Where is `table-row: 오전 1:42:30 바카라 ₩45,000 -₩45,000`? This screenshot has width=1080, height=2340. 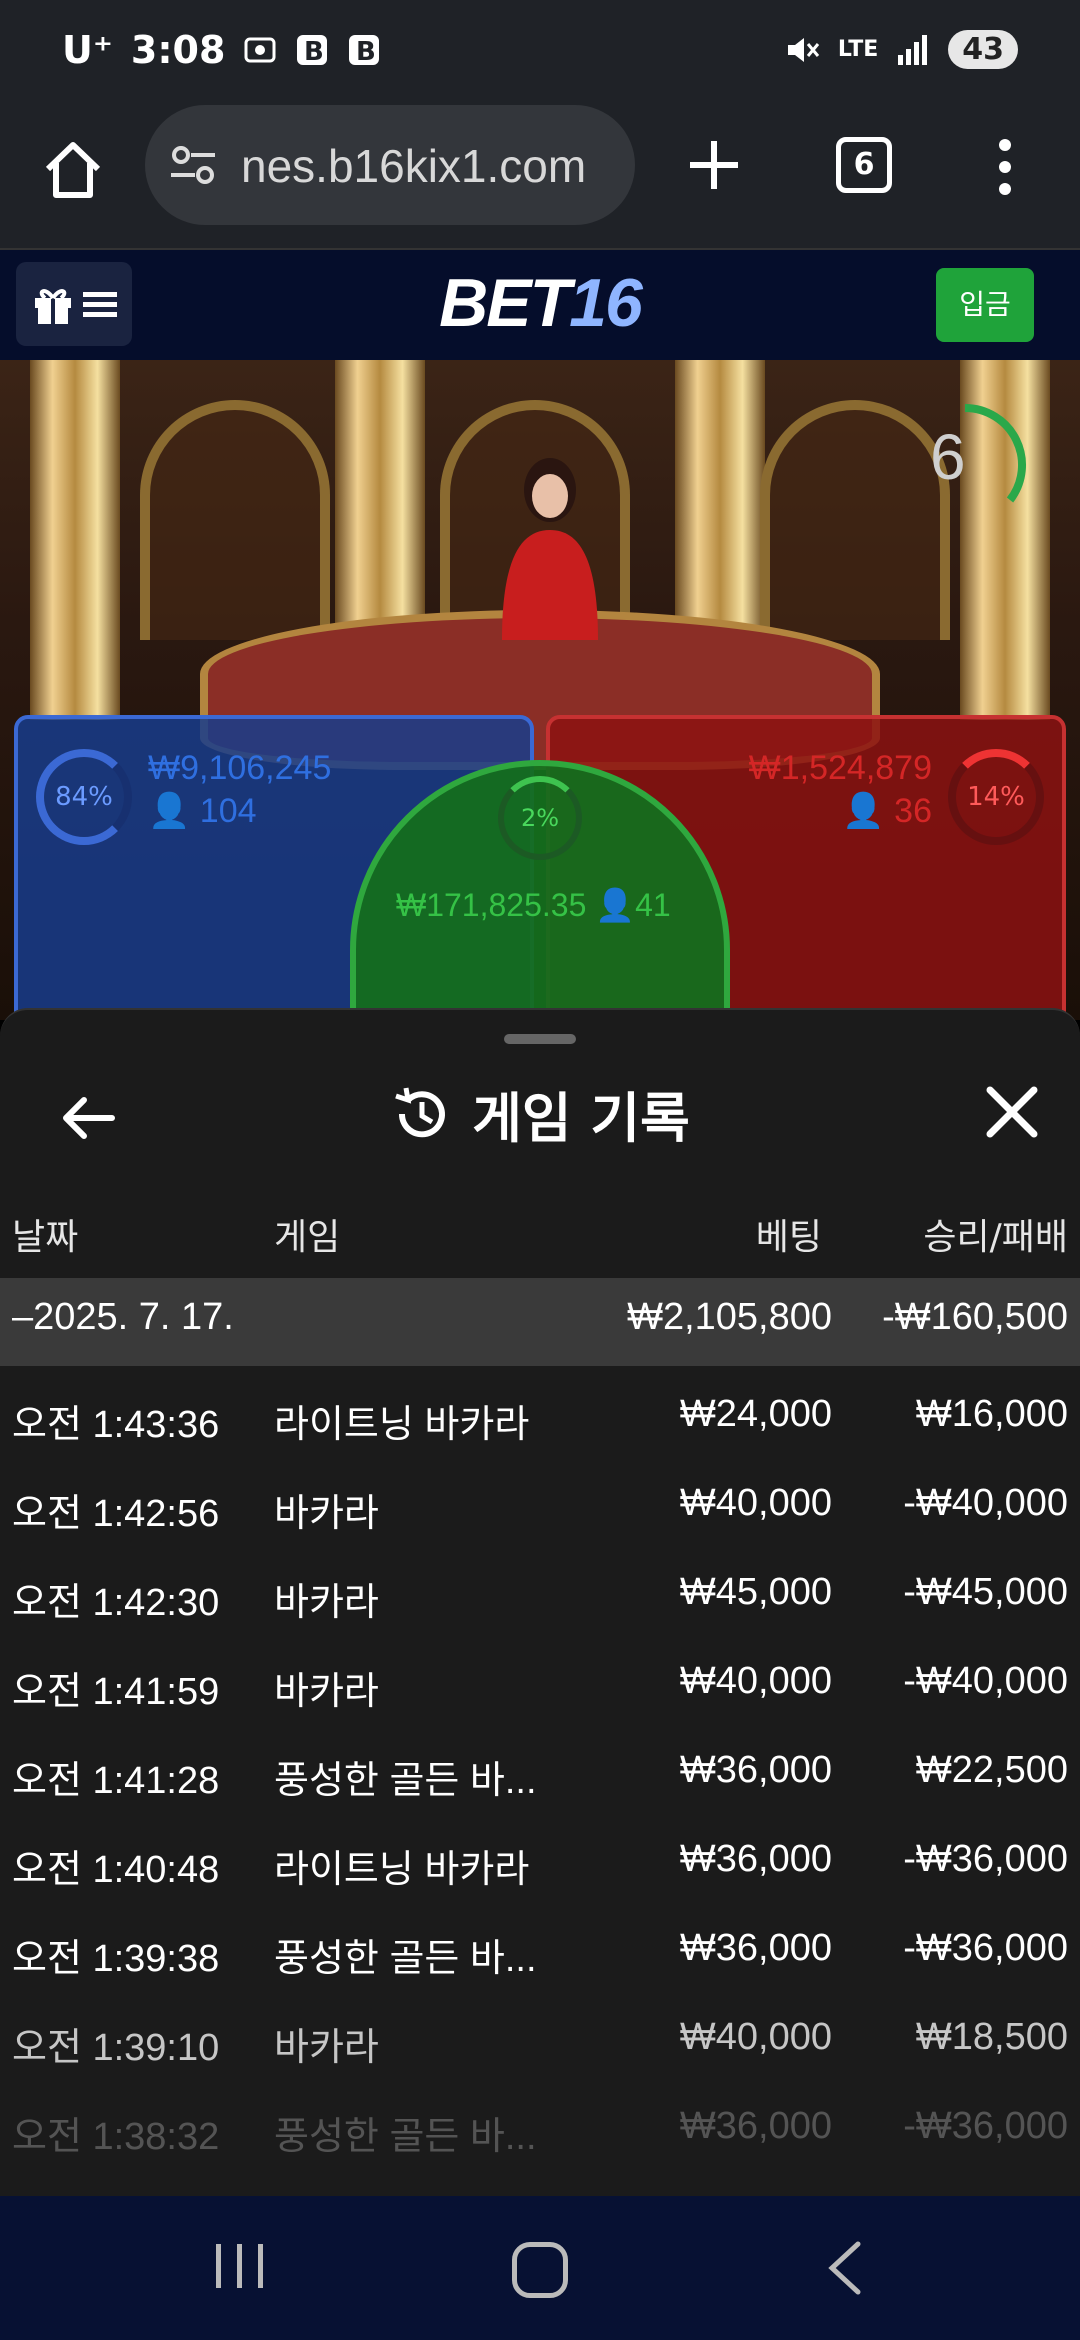 table-row: 오전 1:42:30 바카라 ₩45,000 -₩45,000 is located at coordinates (540, 1597).